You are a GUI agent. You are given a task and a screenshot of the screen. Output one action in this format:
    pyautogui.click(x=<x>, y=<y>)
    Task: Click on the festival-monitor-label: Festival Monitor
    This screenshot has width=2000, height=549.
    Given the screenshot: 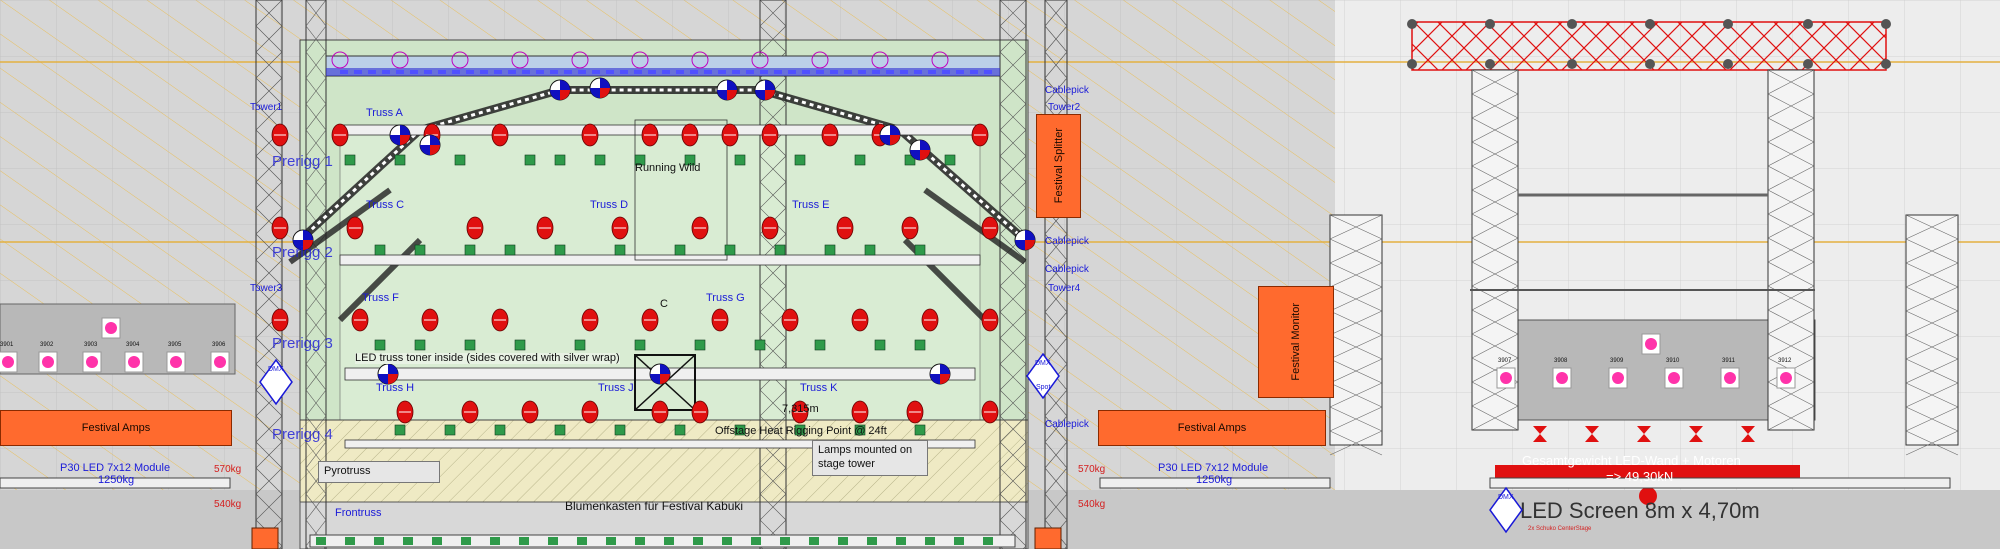 What is the action you would take?
    pyautogui.click(x=1296, y=342)
    